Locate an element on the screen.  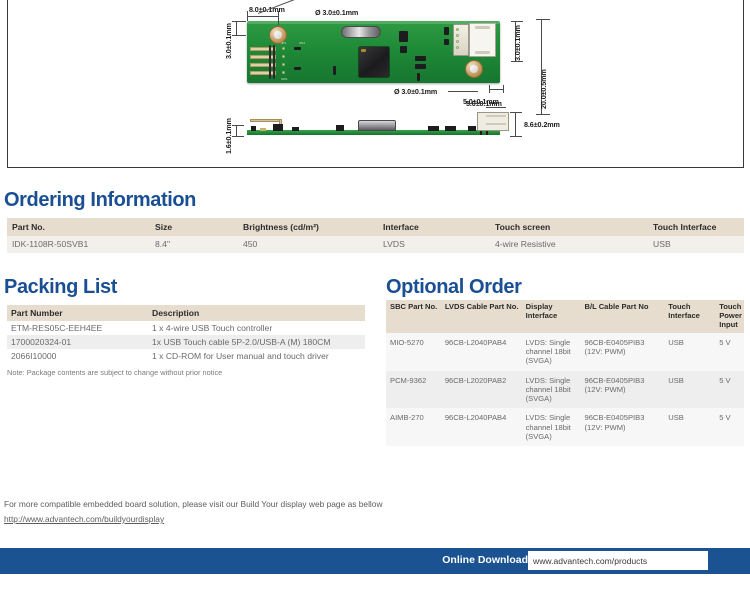
column-header-part-number: Part Number is located at coordinates (77, 313).